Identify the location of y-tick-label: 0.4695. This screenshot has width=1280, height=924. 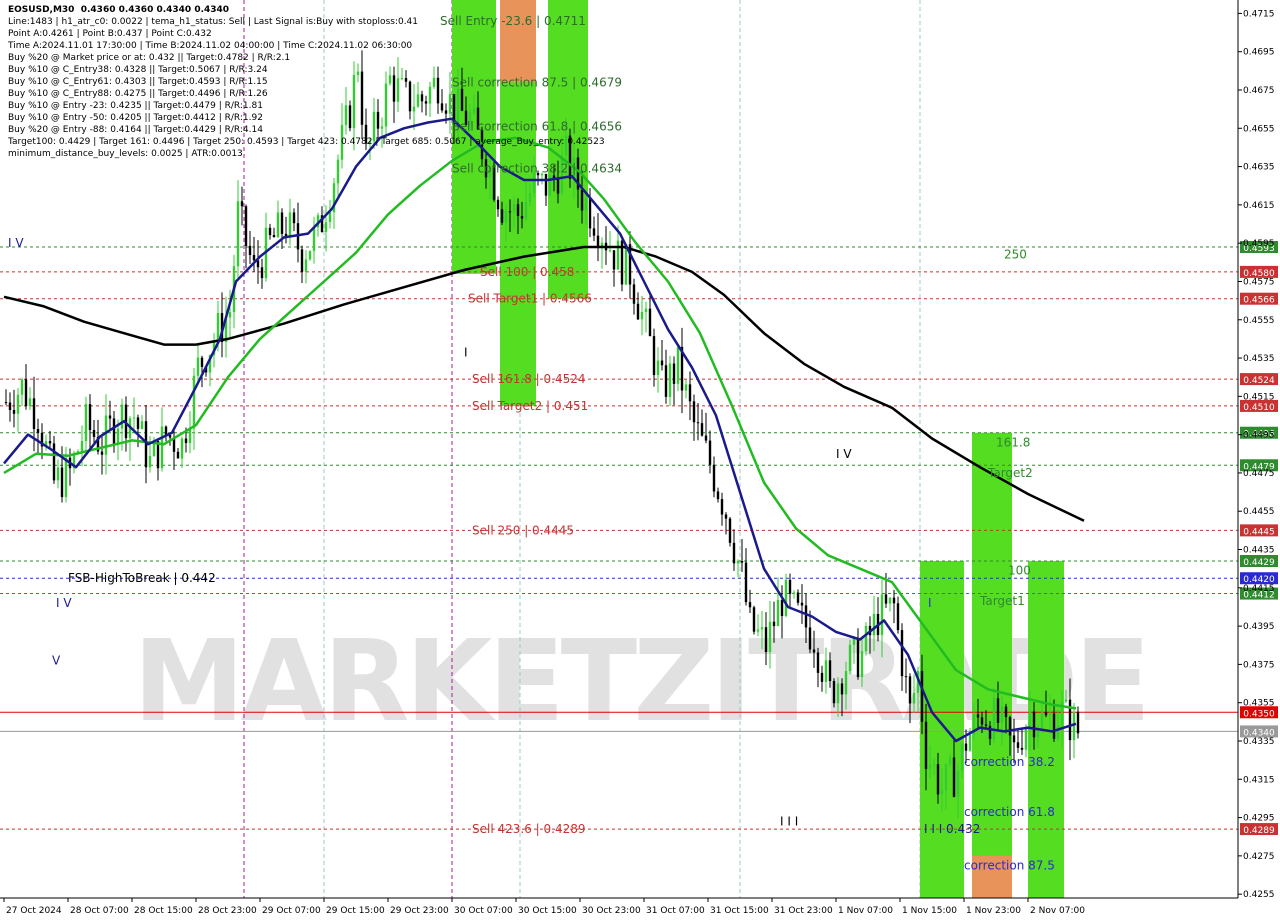
(1259, 53).